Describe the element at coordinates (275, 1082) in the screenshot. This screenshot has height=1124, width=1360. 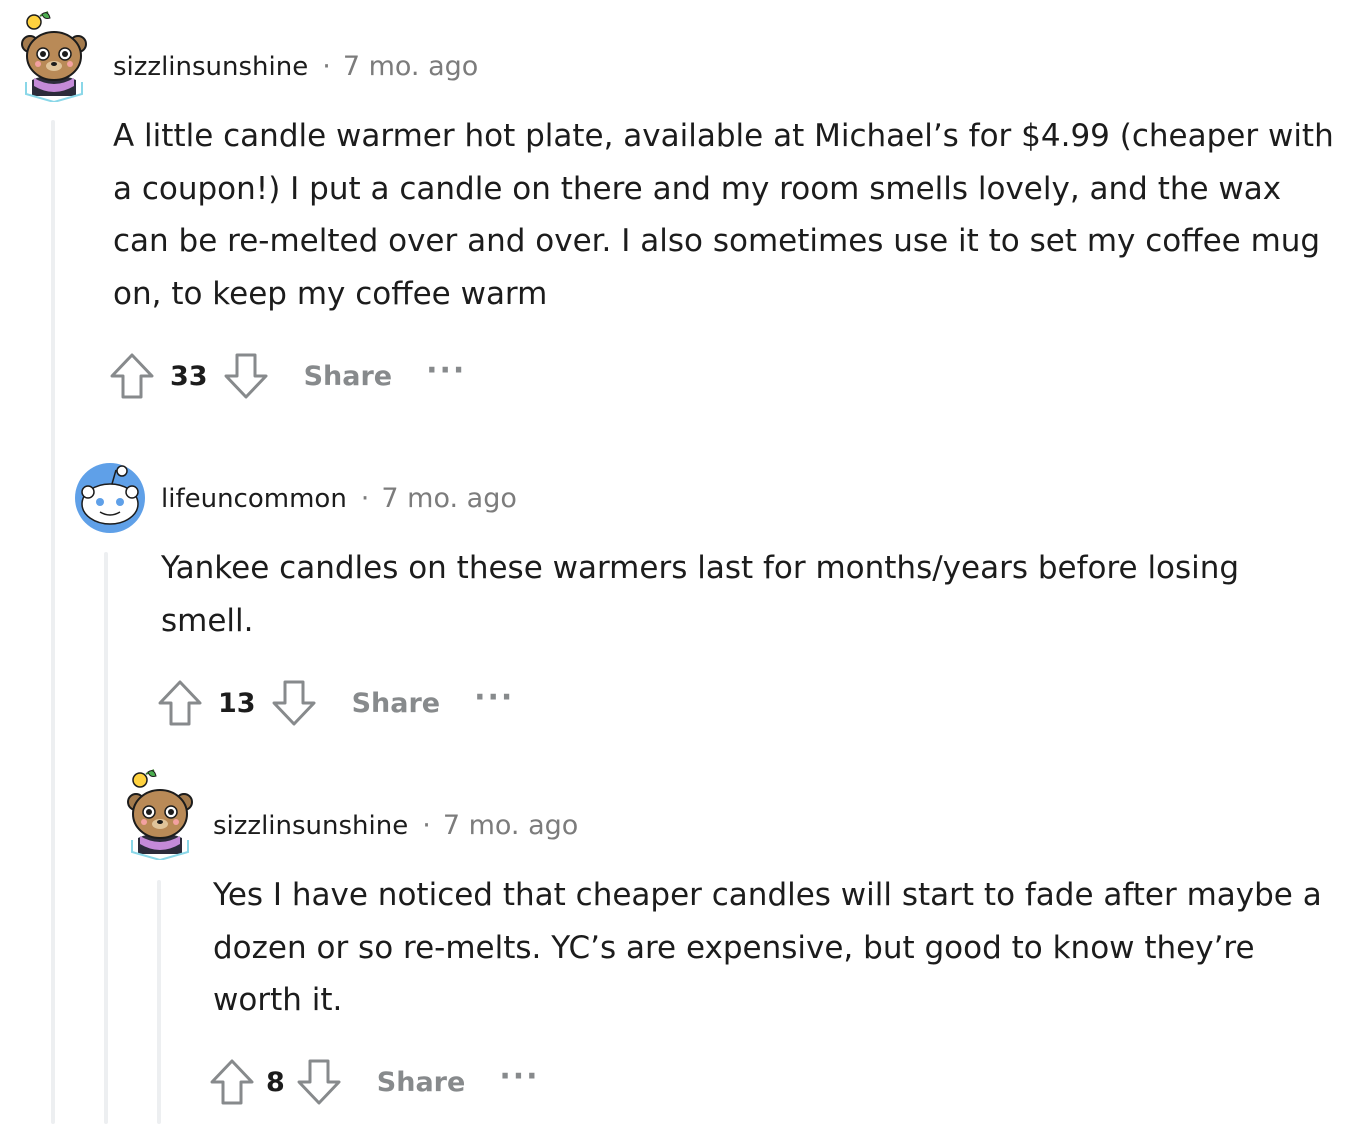
I see `vote-score: 8` at that location.